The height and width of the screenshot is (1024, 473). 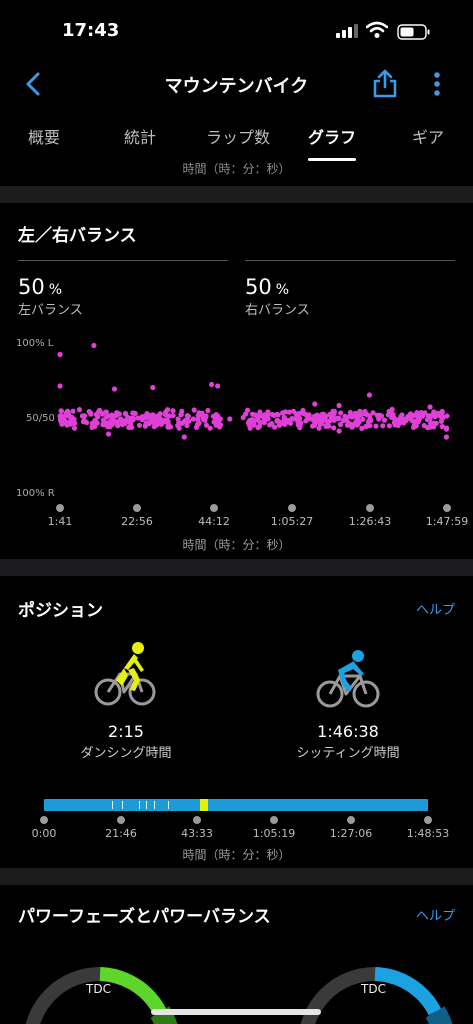 I want to click on tab-graph: グラフ, so click(x=332, y=136).